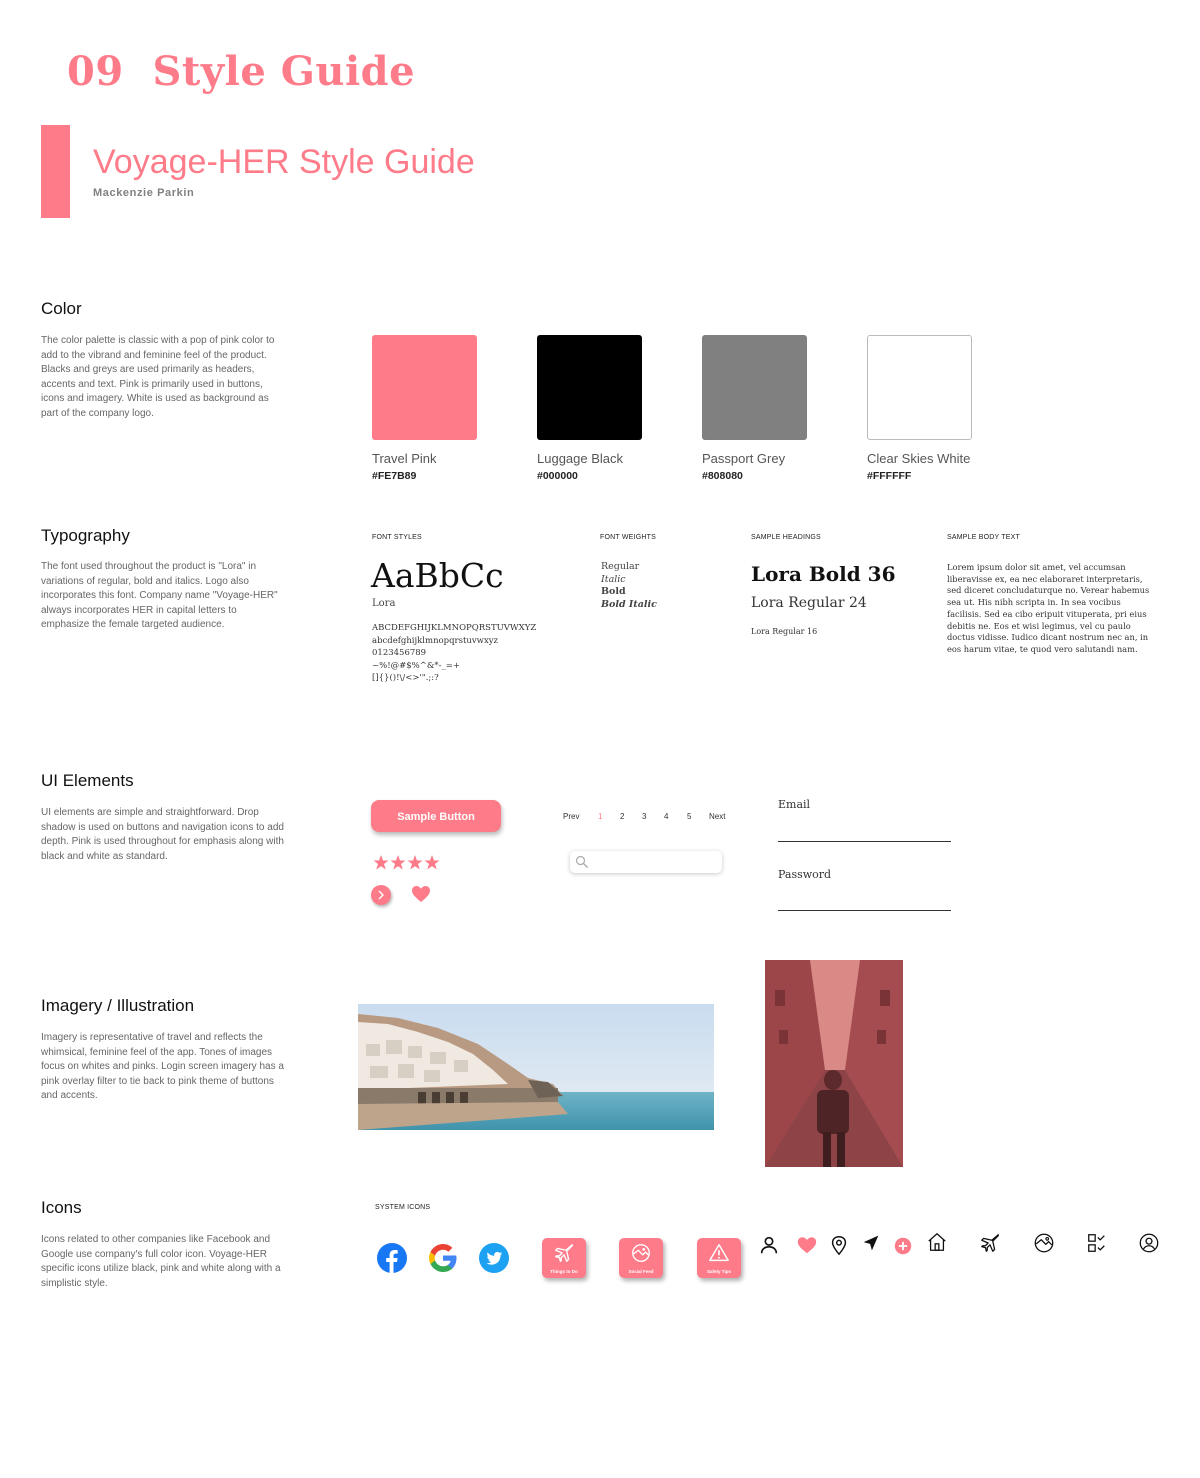 The height and width of the screenshot is (1478, 1200). I want to click on page-heading: 09 Style Guide, so click(241, 71).